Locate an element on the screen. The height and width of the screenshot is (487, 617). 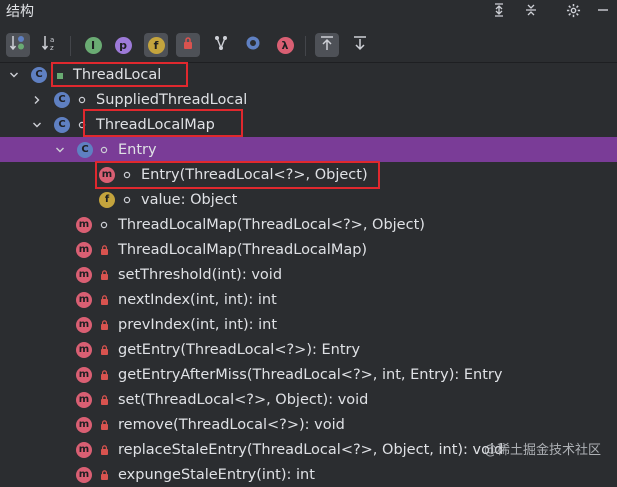
sort-alpha-icon: az is located at coordinates (50, 45).